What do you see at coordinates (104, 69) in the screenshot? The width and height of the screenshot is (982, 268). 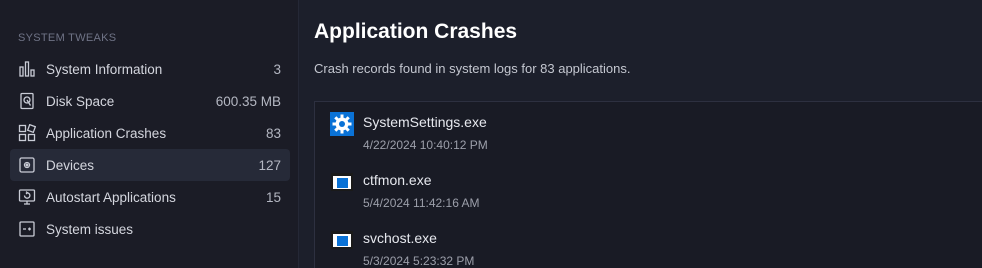 I see `sidebar-item-label: System Information` at bounding box center [104, 69].